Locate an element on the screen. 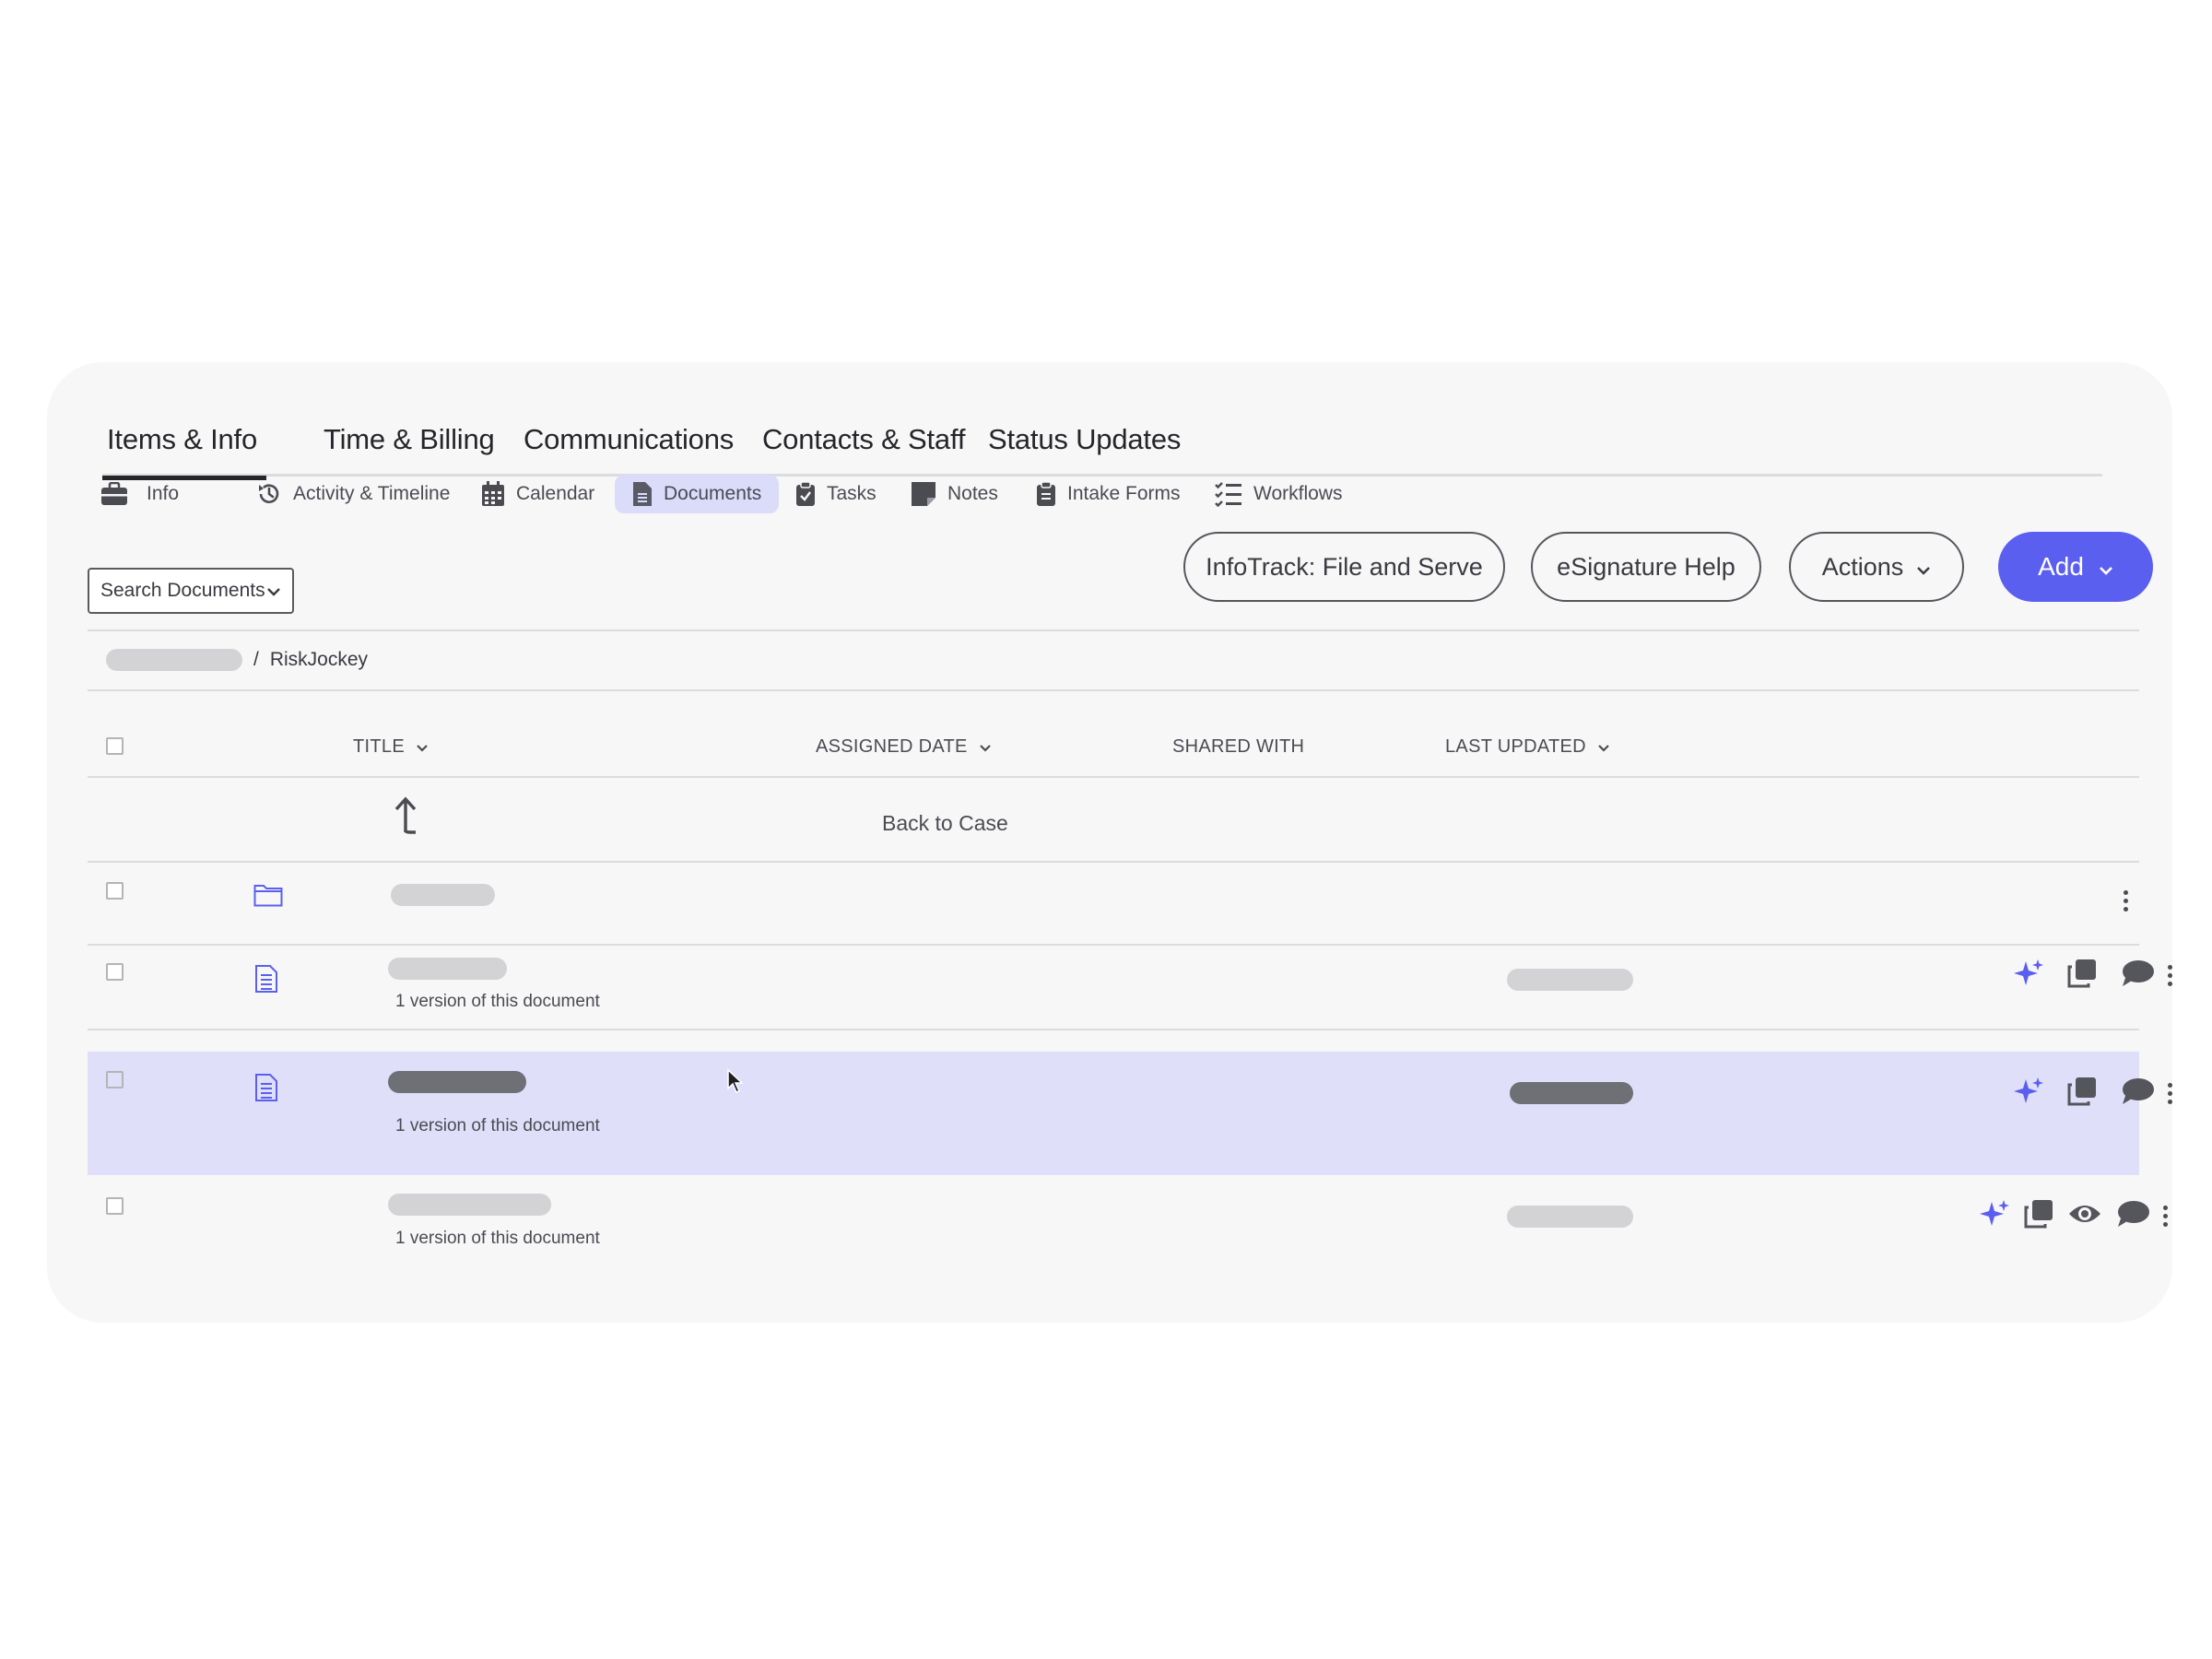  toolbar-divider is located at coordinates (1113, 630).